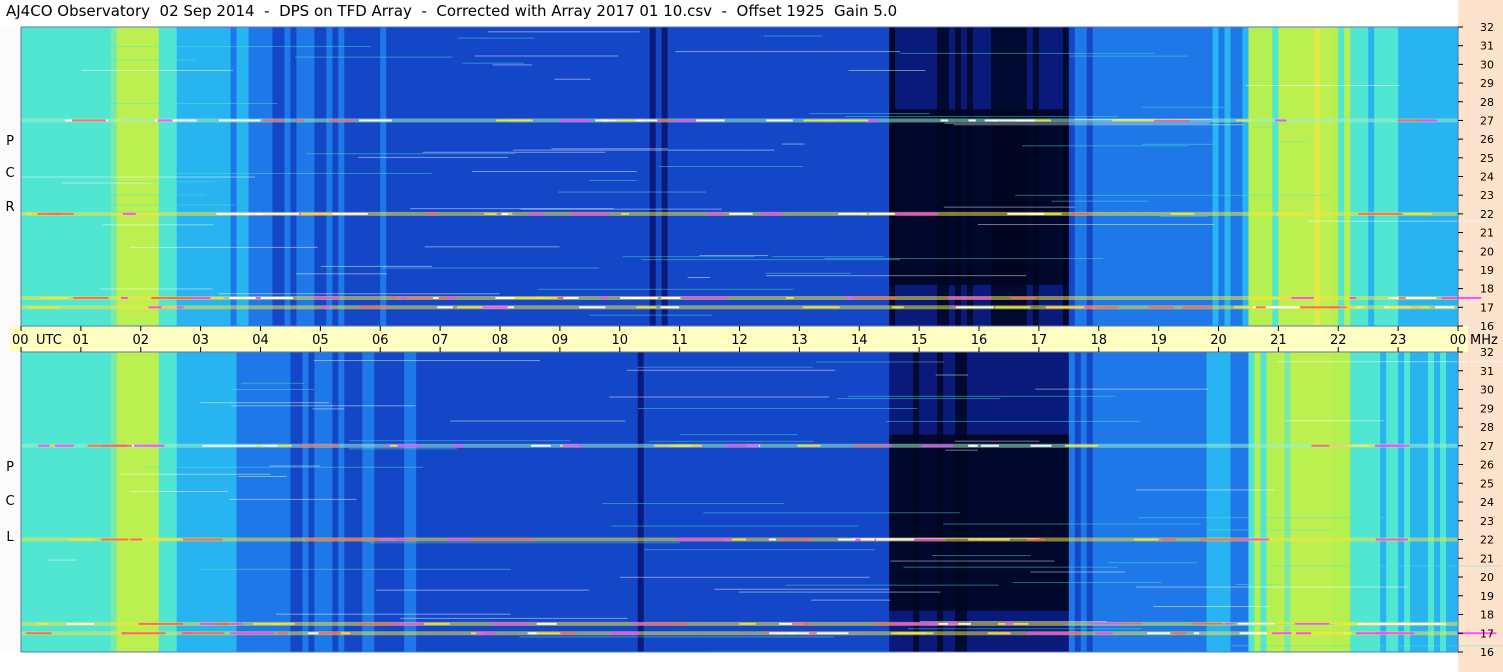 The height and width of the screenshot is (672, 1503). What do you see at coordinates (859, 340) in the screenshot?
I see `time-tick-label: 14` at bounding box center [859, 340].